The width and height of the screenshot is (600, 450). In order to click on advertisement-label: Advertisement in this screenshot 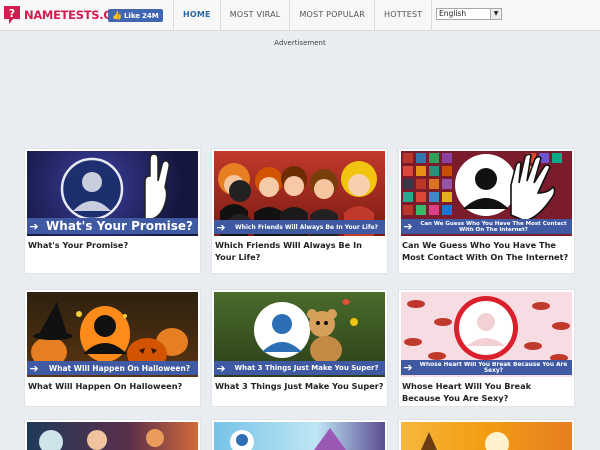, I will do `click(300, 43)`.